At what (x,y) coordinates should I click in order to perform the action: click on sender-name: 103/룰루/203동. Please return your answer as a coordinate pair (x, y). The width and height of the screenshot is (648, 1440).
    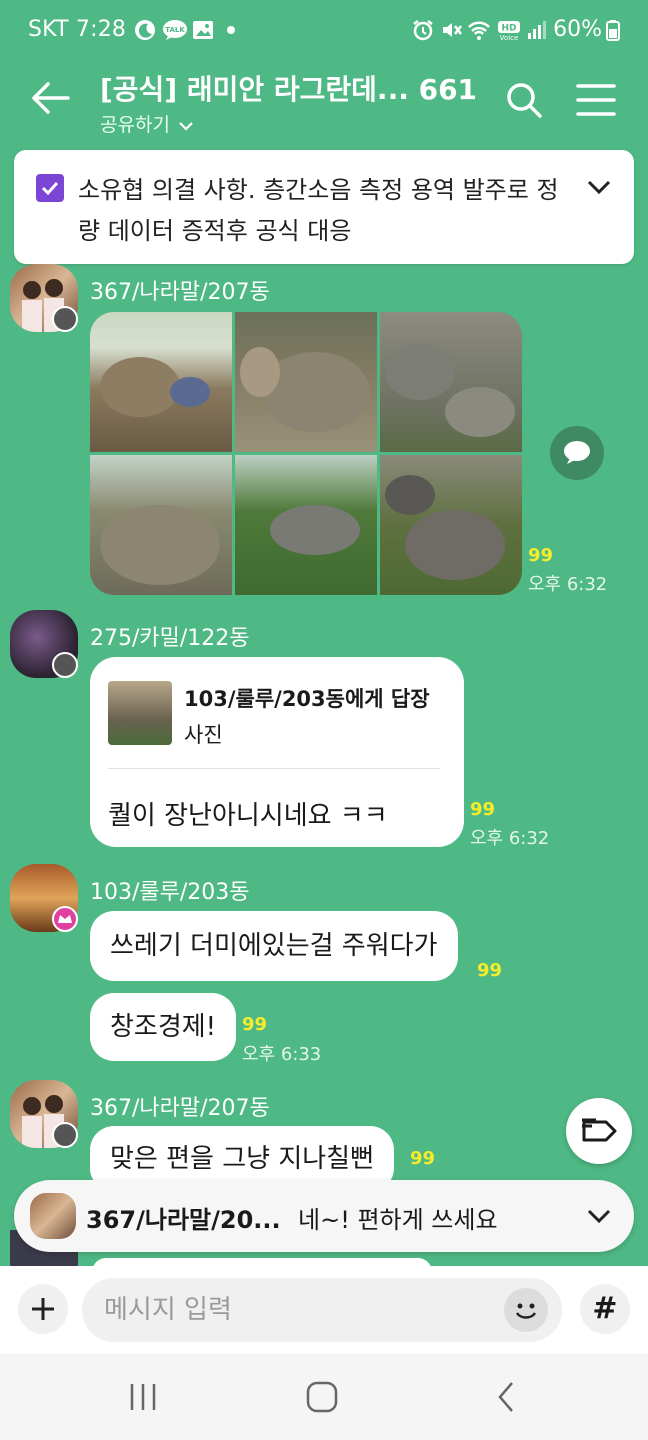
    Looking at the image, I should click on (170, 892).